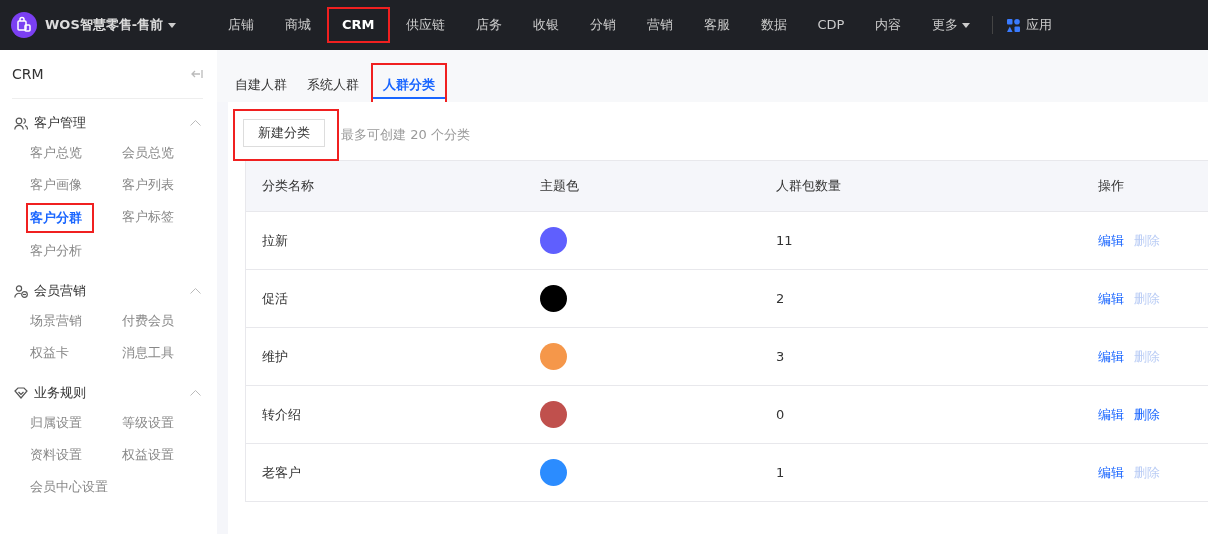 The width and height of the screenshot is (1208, 534). Describe the element at coordinates (148, 185) in the screenshot. I see `sidebar-item: 客户列表` at that location.